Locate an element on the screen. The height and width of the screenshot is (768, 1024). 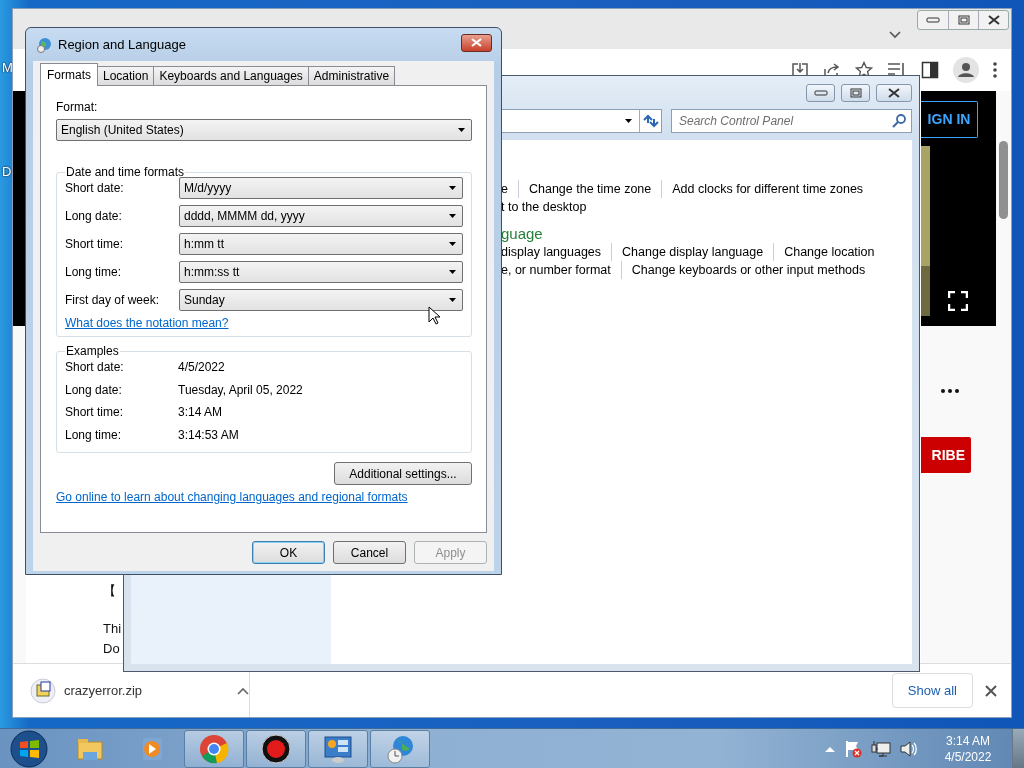
dialog-button: OK is located at coordinates (288, 552).